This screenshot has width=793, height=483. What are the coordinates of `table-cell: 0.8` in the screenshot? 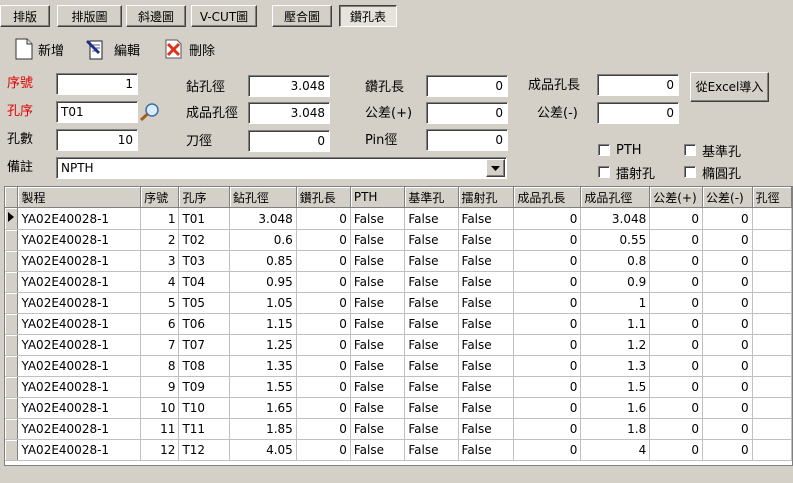 It's located at (615, 261).